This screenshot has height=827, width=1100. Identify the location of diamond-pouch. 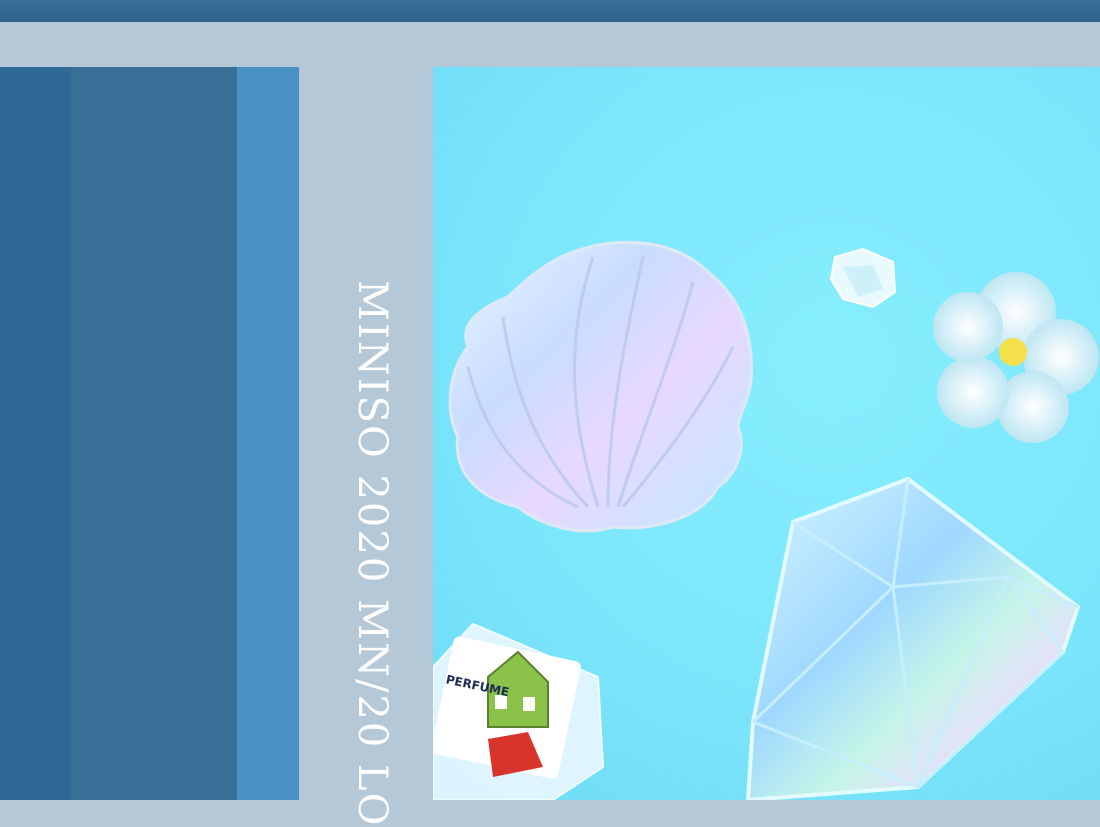
(913, 638).